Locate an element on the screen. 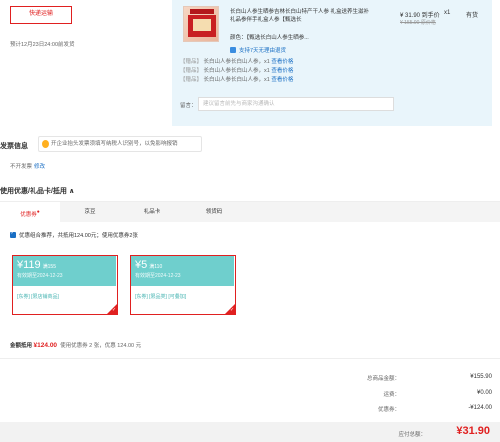  tab-gift-card: 礼品卡 is located at coordinates (152, 212).